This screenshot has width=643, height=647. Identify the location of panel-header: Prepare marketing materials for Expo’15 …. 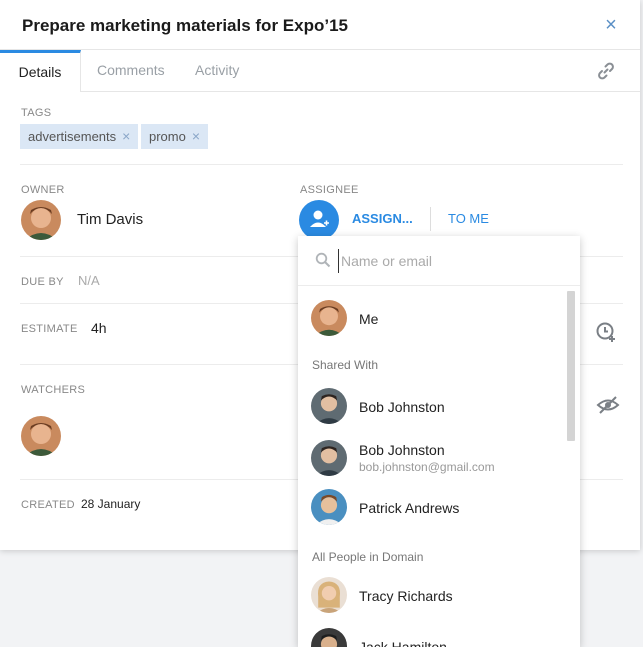
(320, 25).